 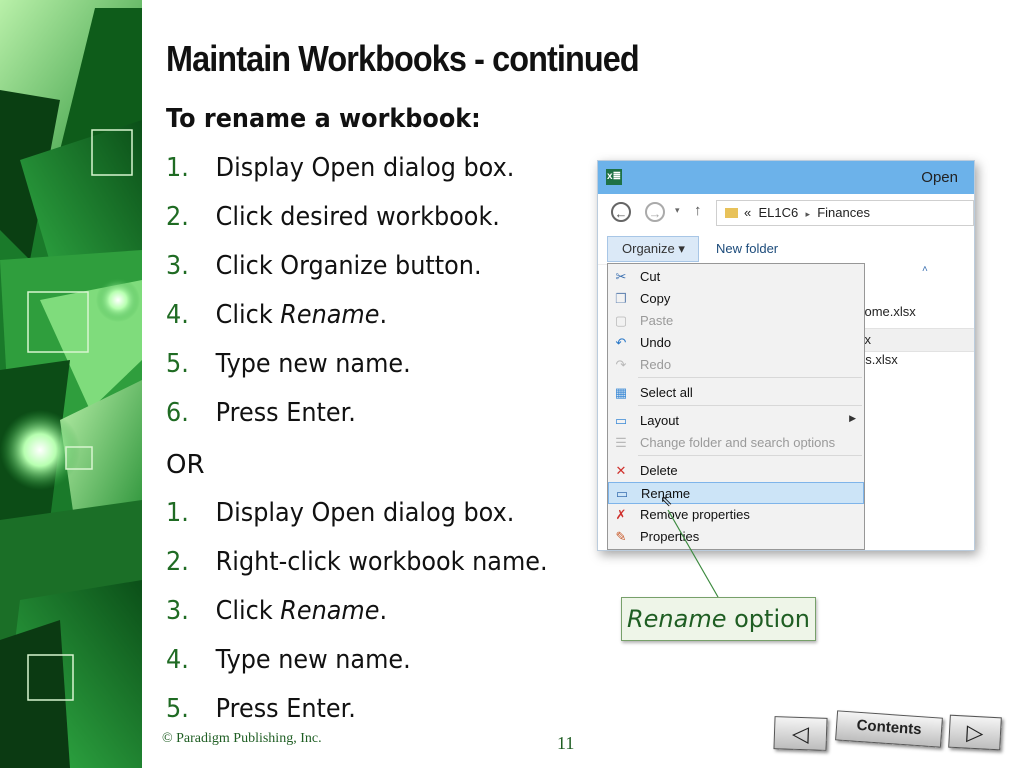 I want to click on left-triangle-icon: ◁, so click(x=800, y=733).